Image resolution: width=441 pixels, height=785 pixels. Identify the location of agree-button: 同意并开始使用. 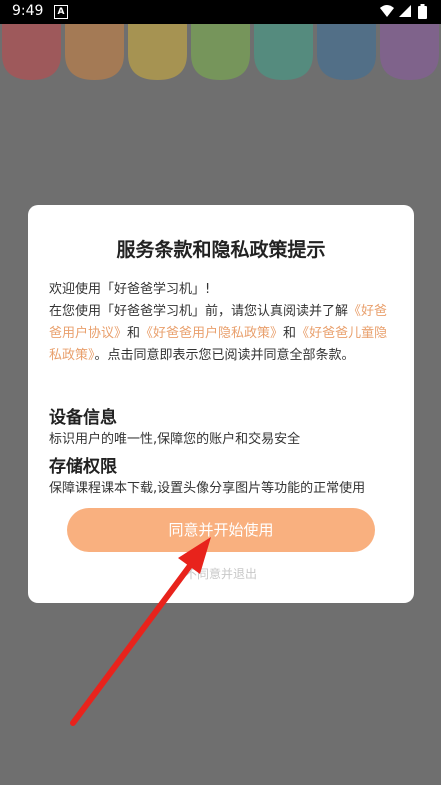
(221, 530).